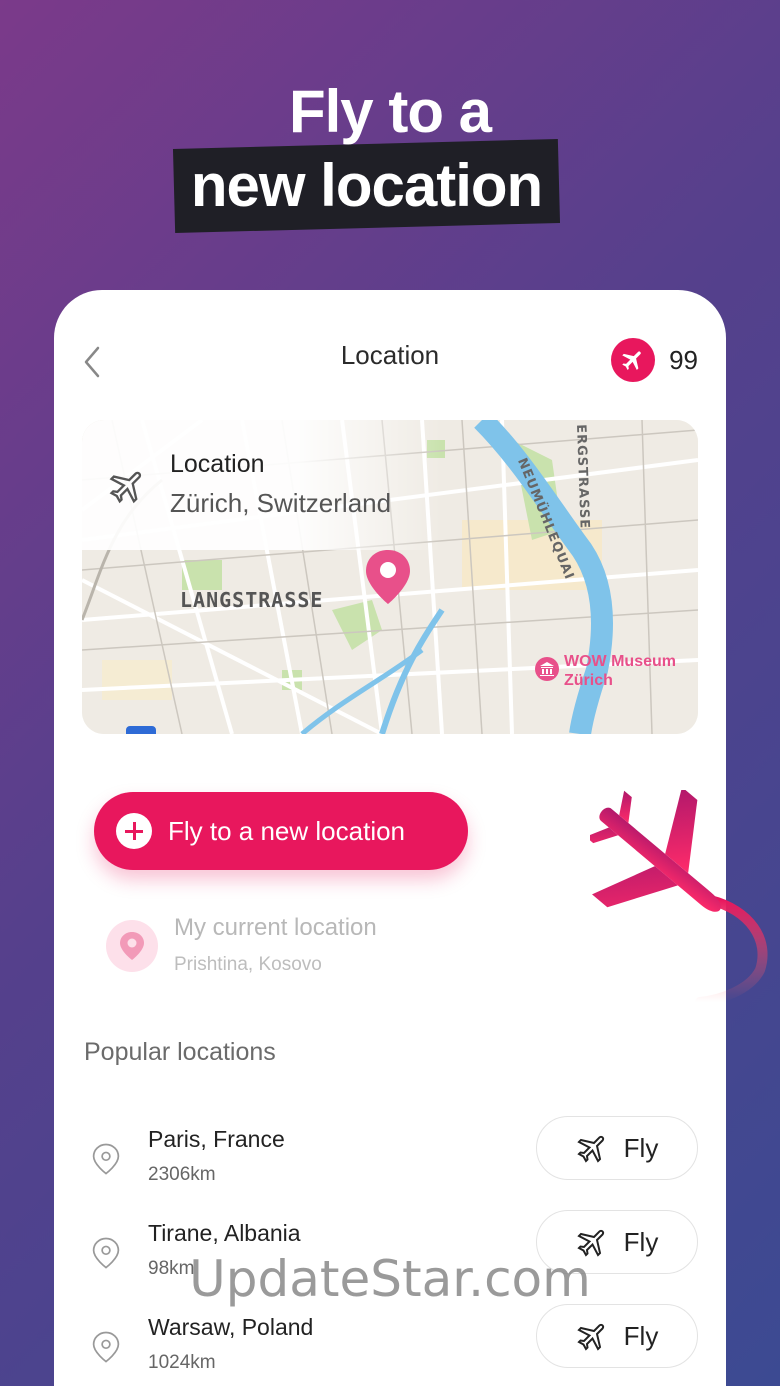  I want to click on list-item: Warsaw, Poland 1024km Fly, so click(390, 1344).